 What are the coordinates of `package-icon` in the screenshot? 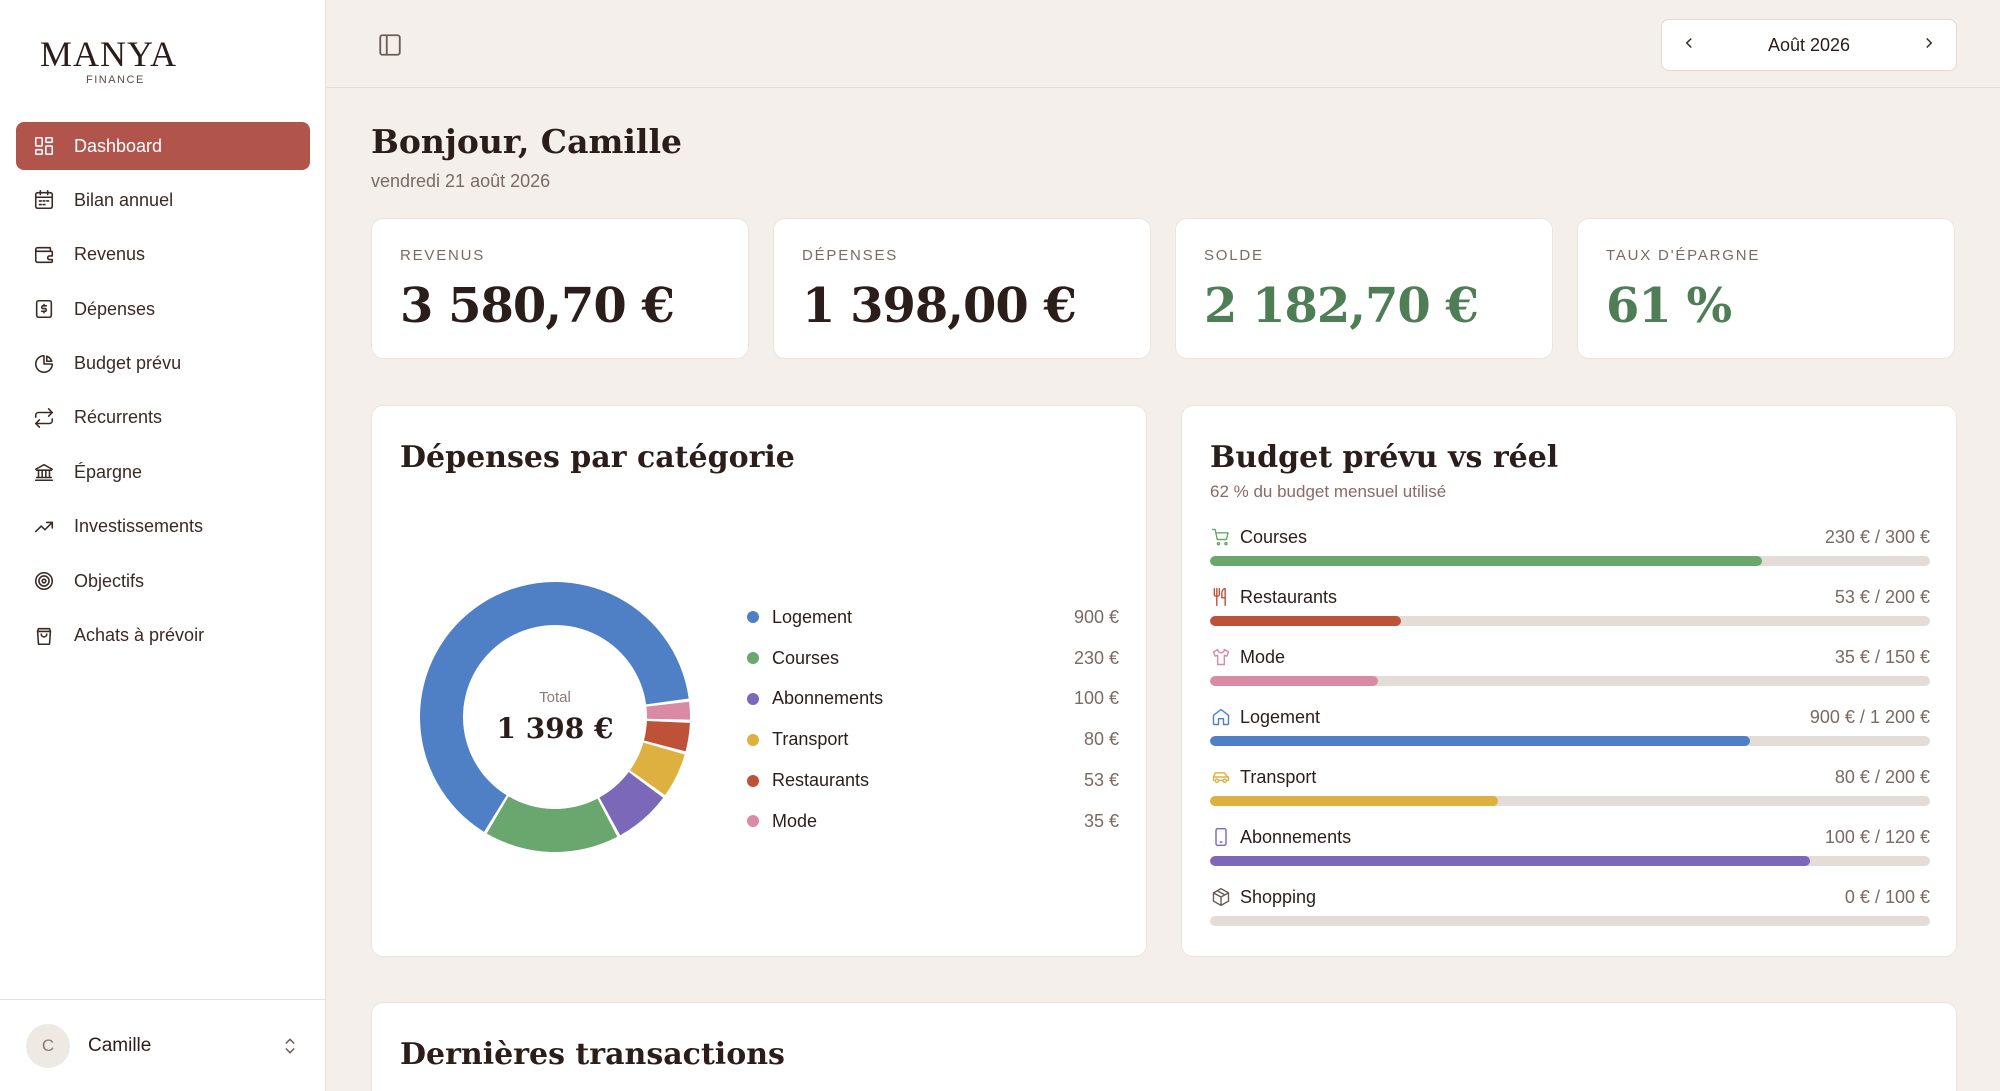 It's located at (1221, 897).